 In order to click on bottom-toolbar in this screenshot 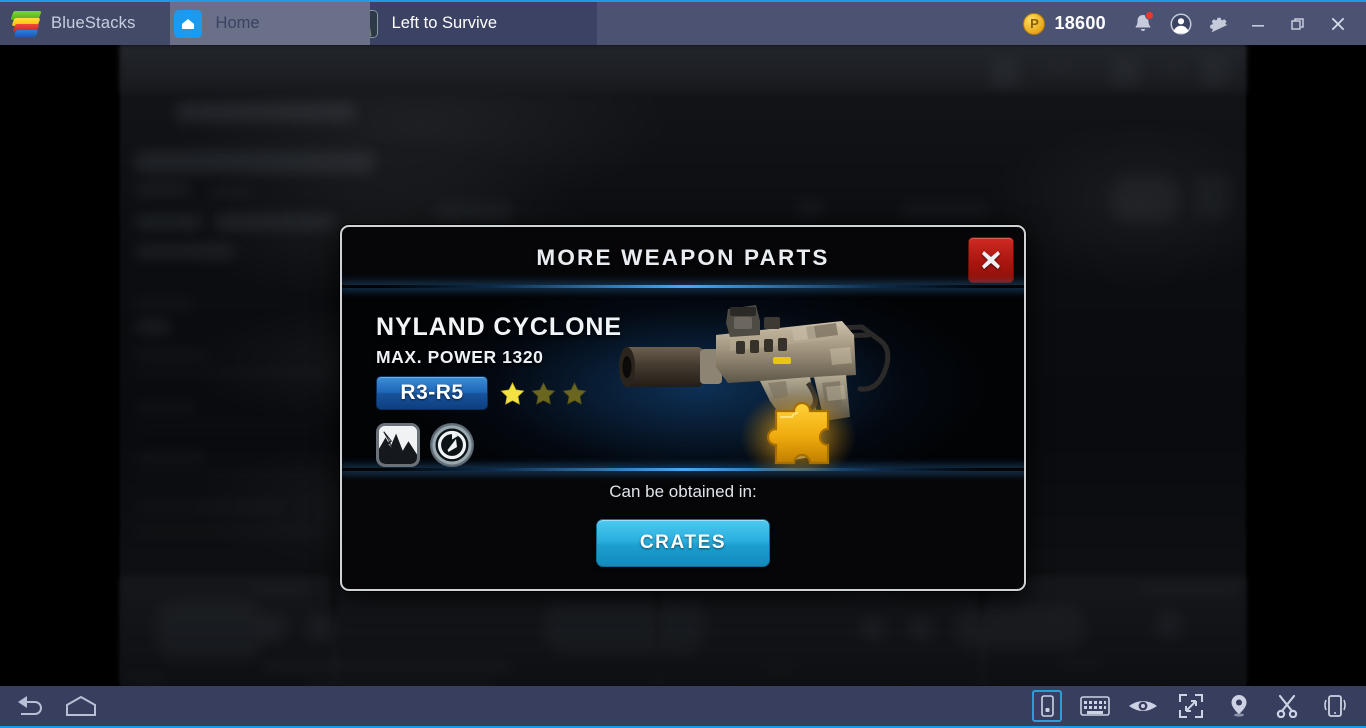, I will do `click(683, 707)`.